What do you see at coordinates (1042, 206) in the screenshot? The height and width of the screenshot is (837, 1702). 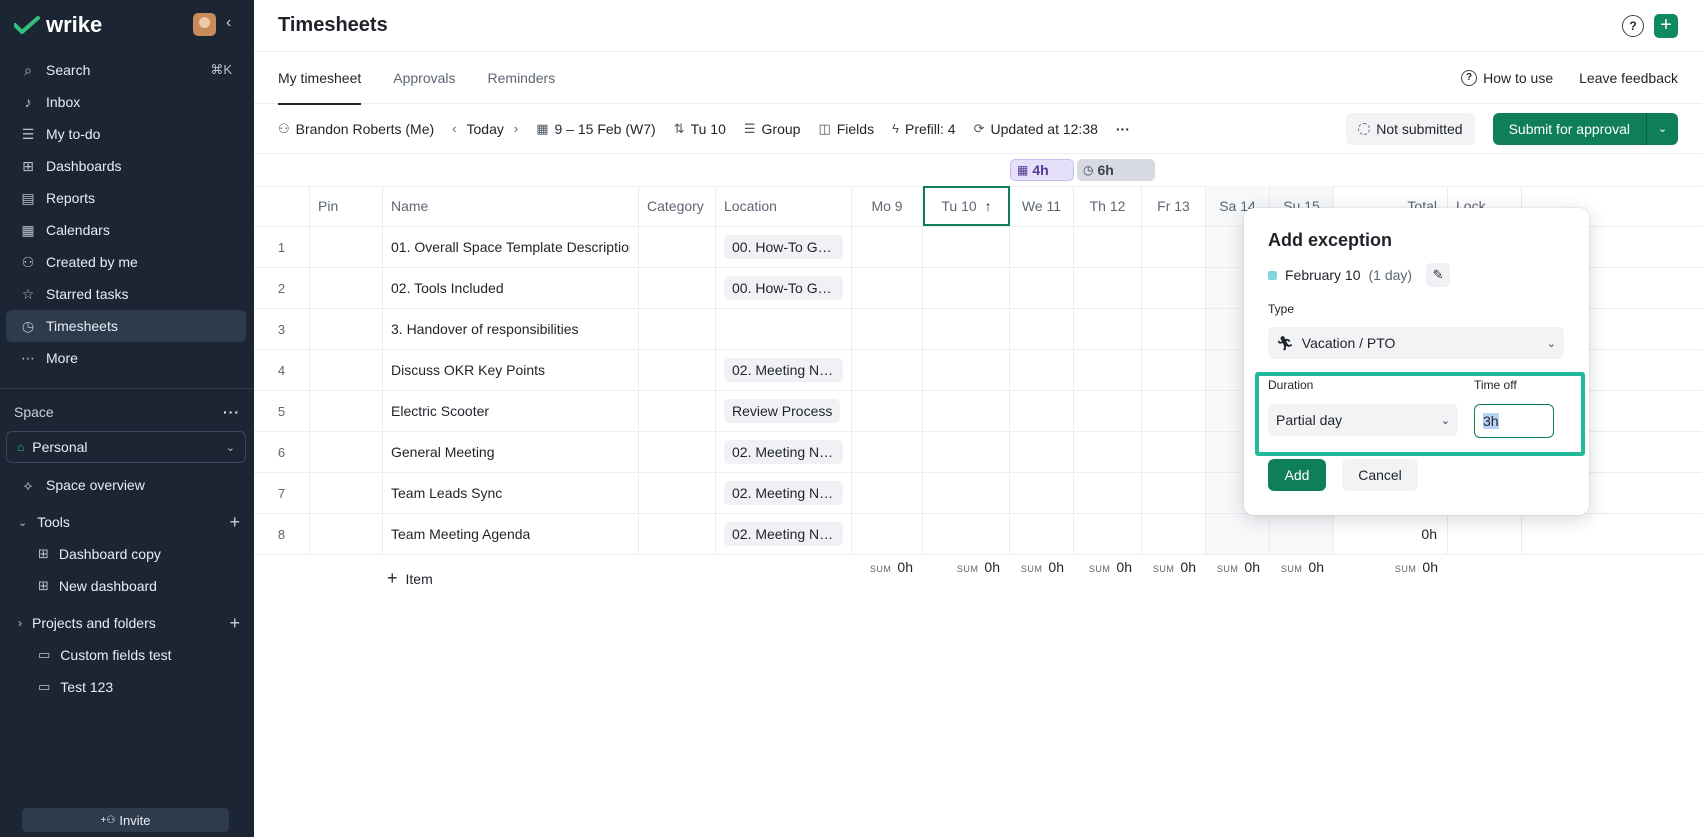 I see `column-header-we: We 11` at bounding box center [1042, 206].